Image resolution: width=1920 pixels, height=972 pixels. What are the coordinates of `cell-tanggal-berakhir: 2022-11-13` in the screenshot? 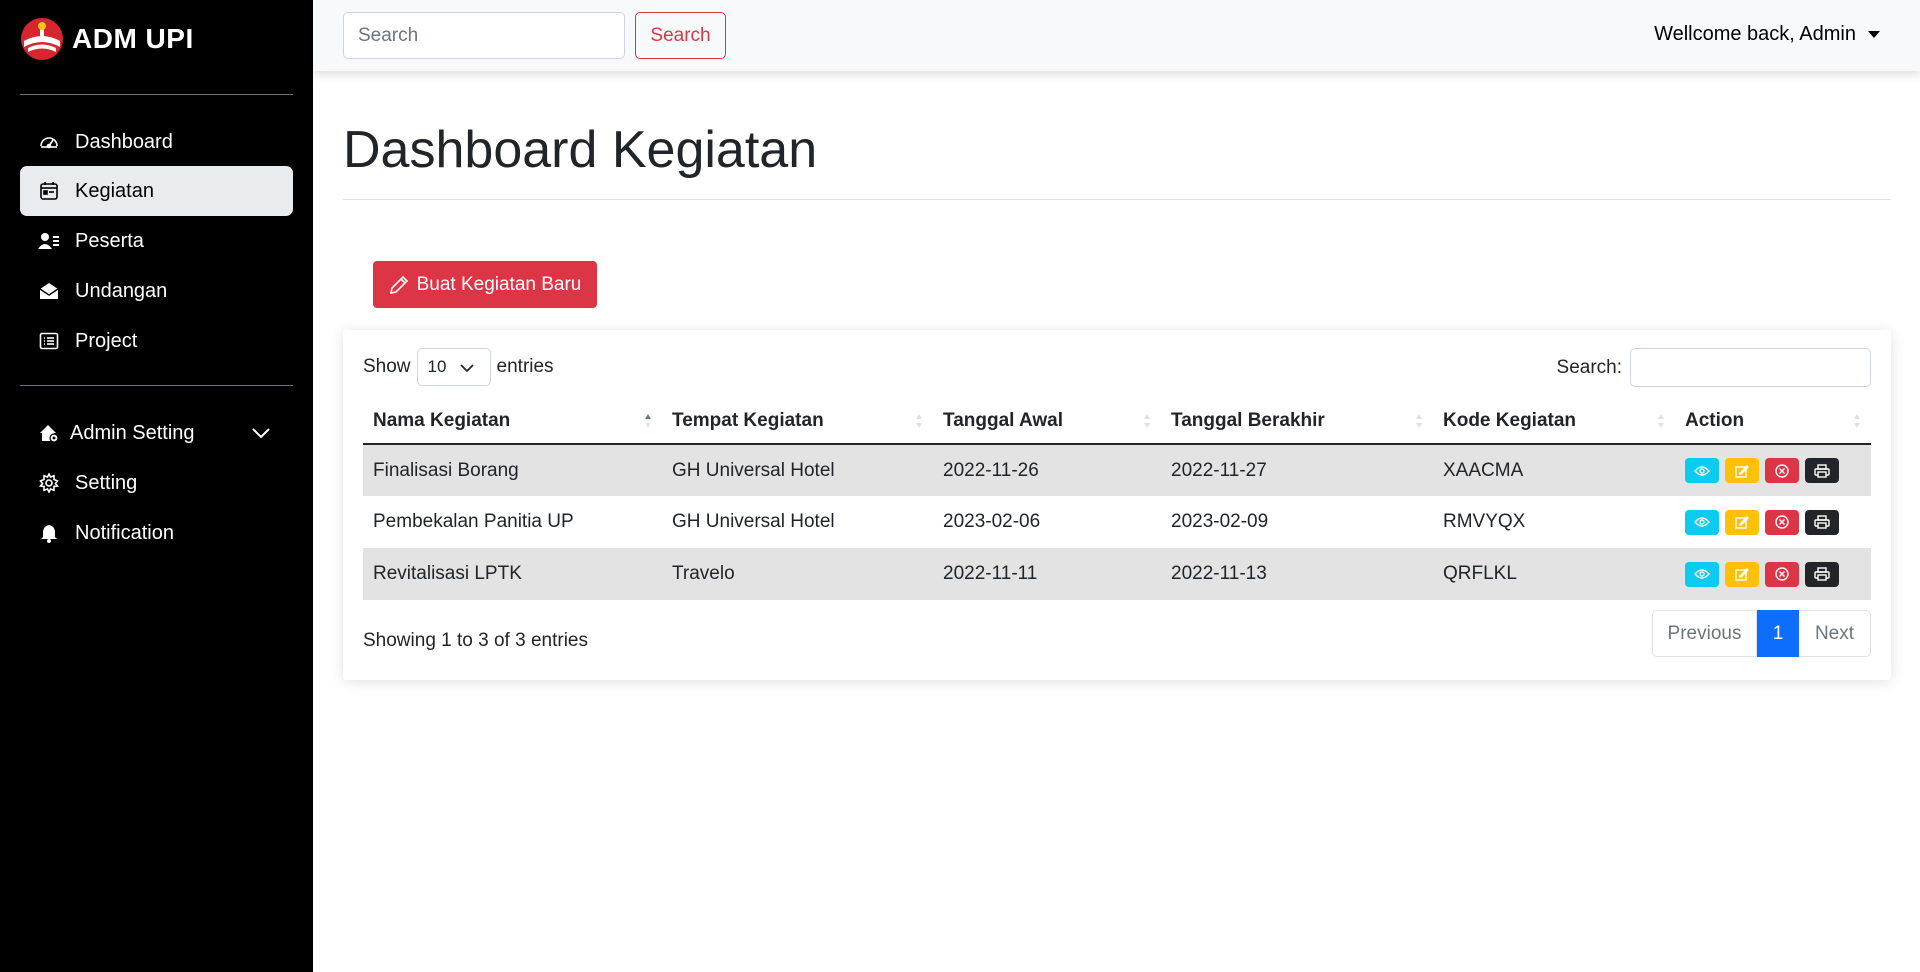 It's located at (1297, 574).